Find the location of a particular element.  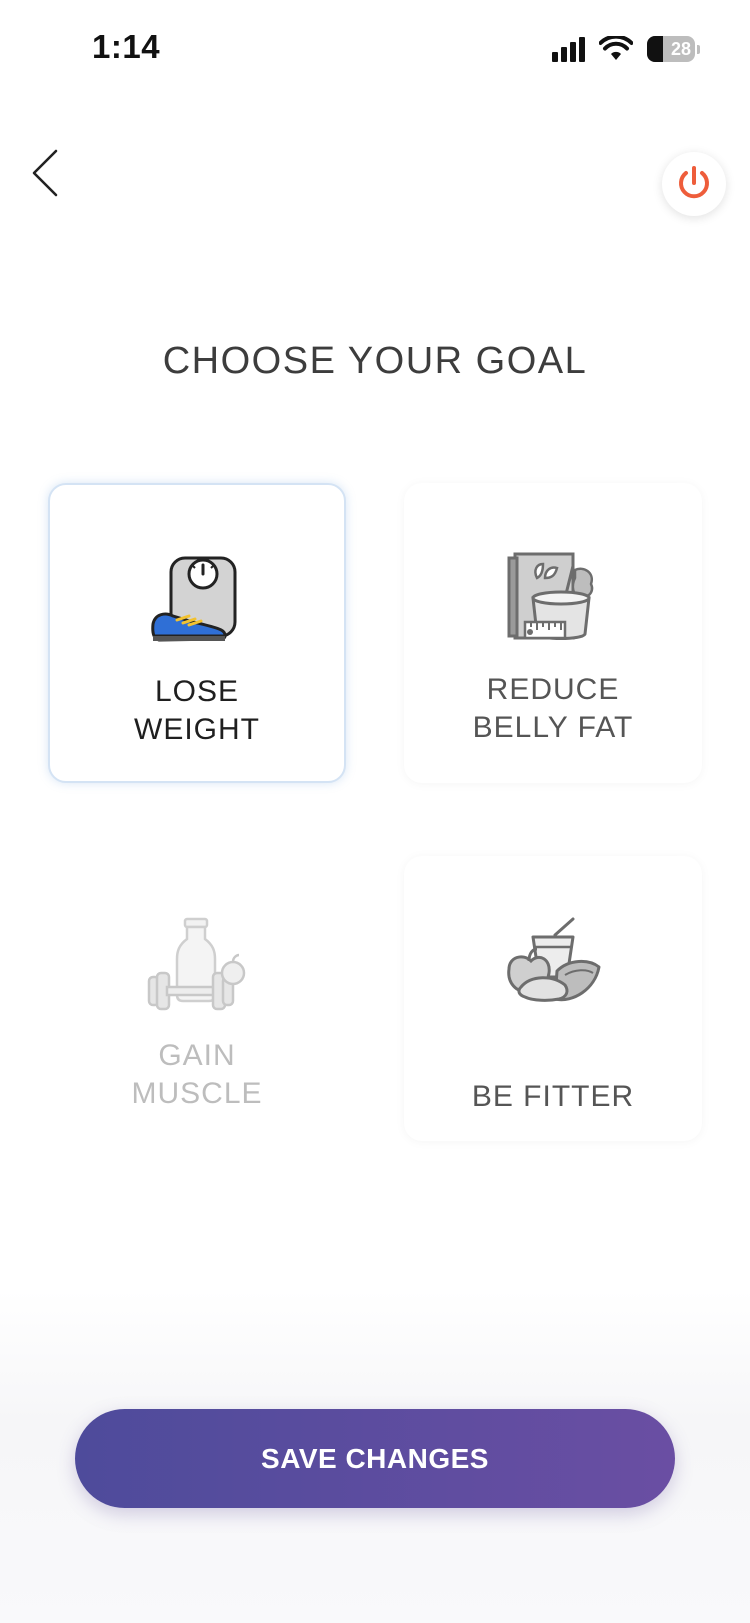

goal-label: REDUCE BELLY FAT is located at coordinates (553, 708).